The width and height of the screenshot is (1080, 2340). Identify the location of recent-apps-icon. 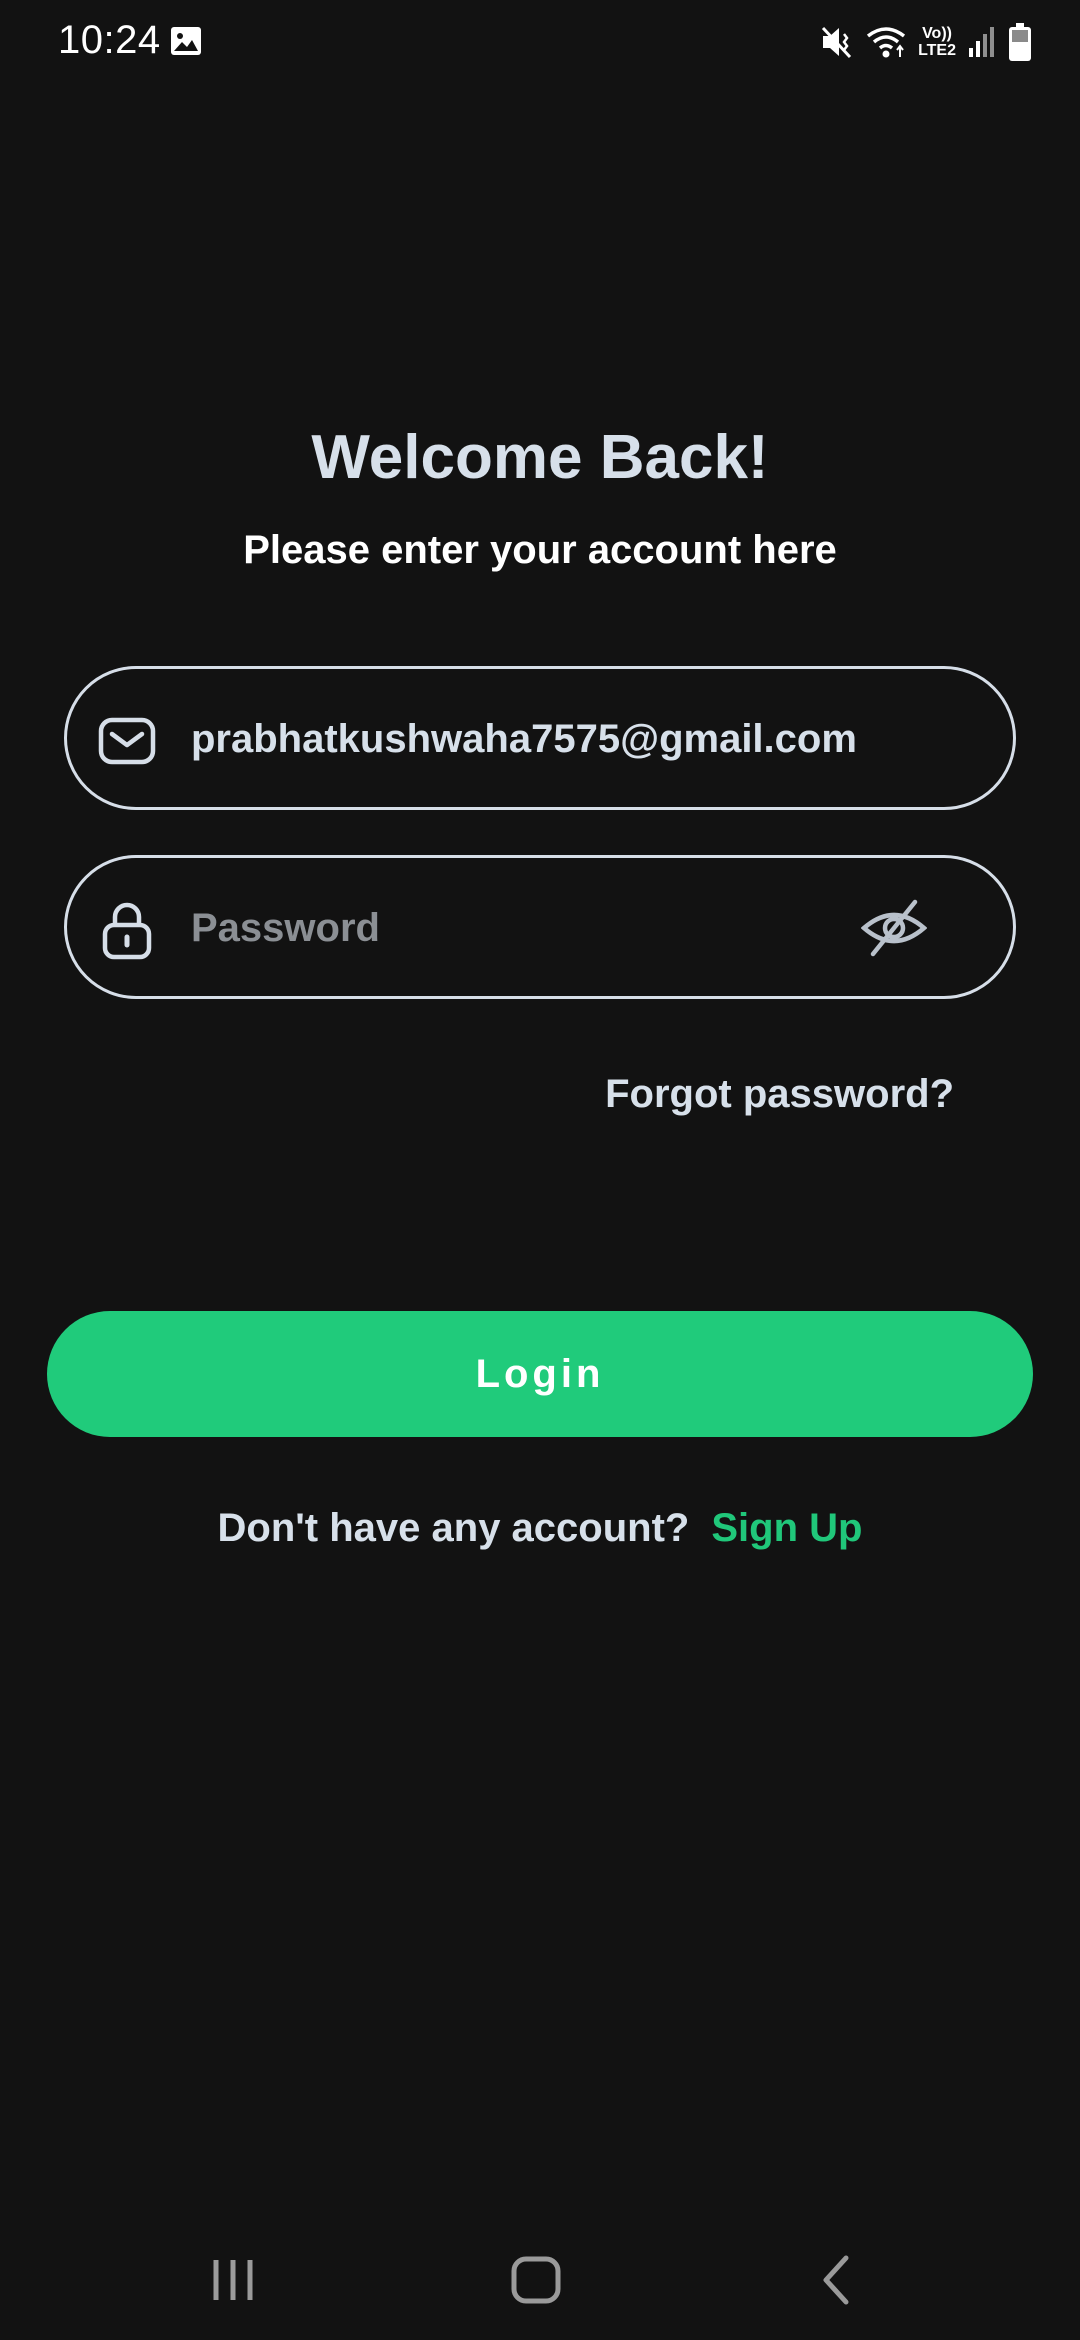
(234, 2280).